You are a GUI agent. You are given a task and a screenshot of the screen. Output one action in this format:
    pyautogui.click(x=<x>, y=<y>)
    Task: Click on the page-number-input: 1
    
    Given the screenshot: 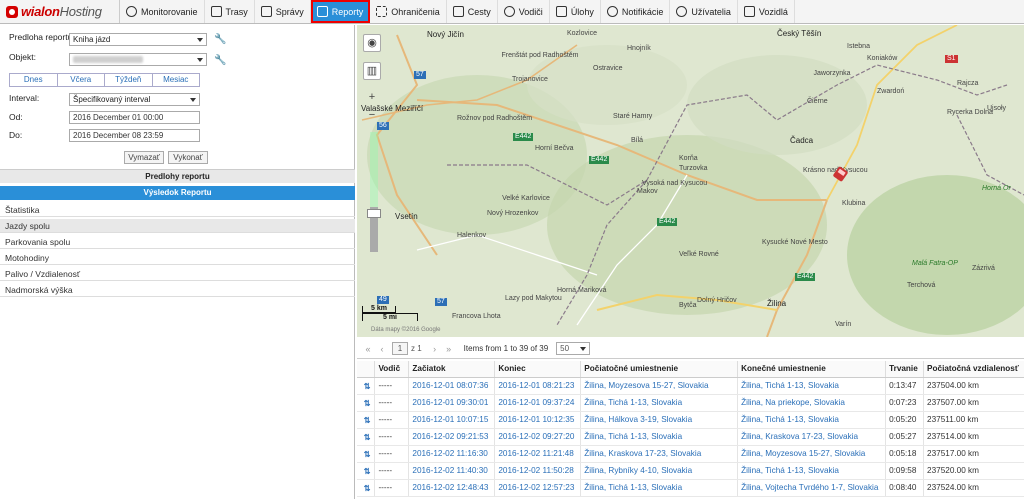 What is the action you would take?
    pyautogui.click(x=400, y=348)
    